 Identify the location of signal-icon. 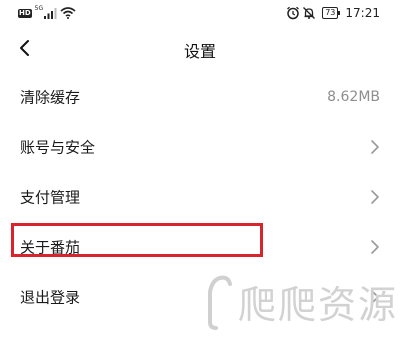
(50, 13).